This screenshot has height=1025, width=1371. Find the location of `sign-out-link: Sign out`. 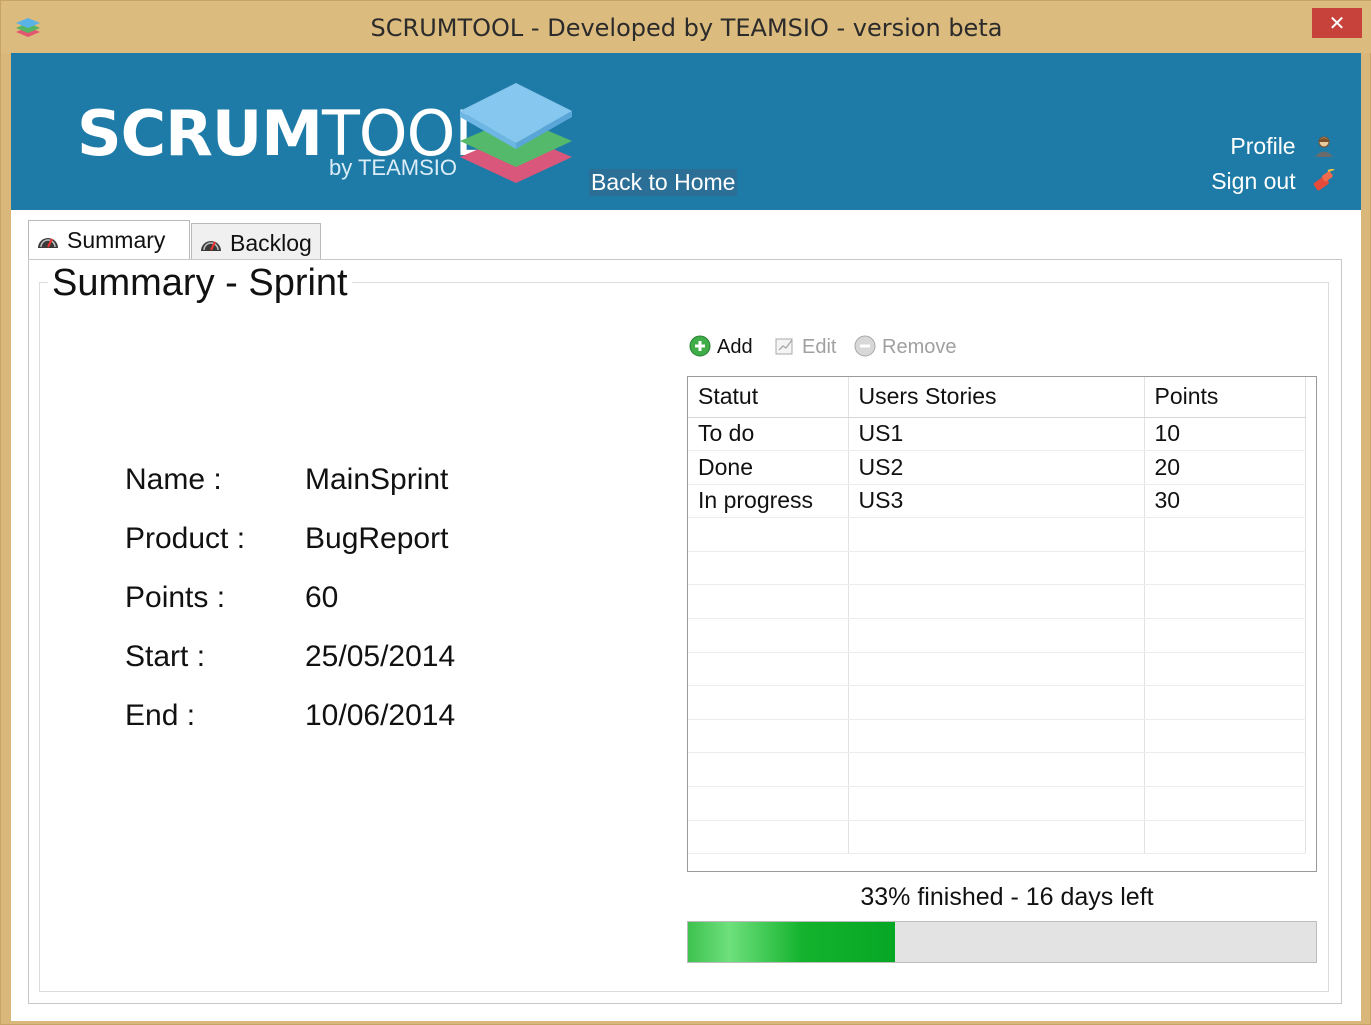

sign-out-link: Sign out is located at coordinates (1248, 181).